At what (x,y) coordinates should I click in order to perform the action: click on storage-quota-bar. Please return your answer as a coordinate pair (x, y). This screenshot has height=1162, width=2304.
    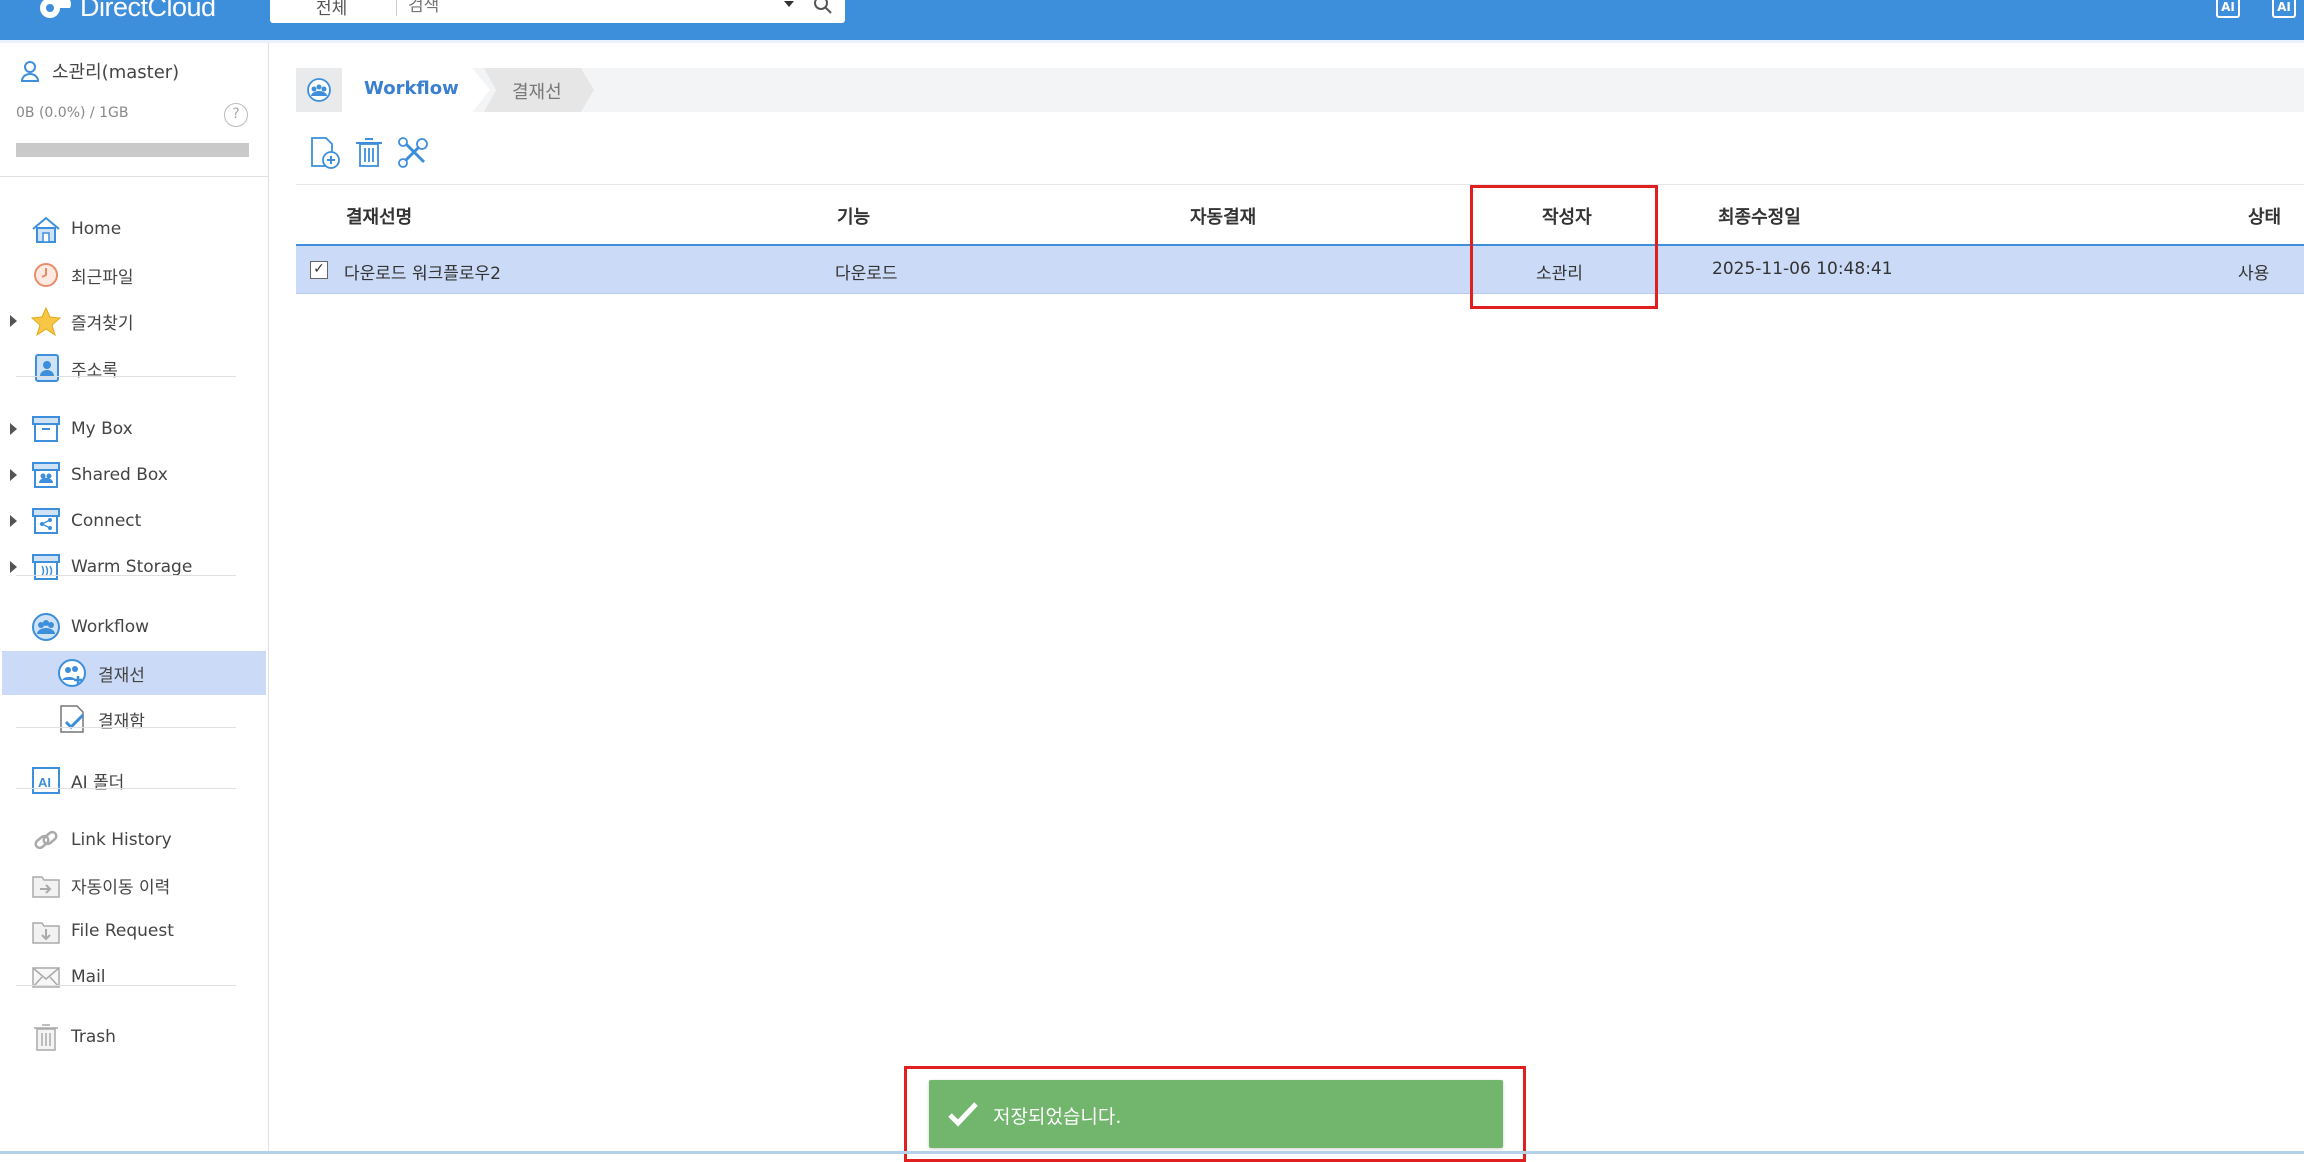
    Looking at the image, I should click on (132, 150).